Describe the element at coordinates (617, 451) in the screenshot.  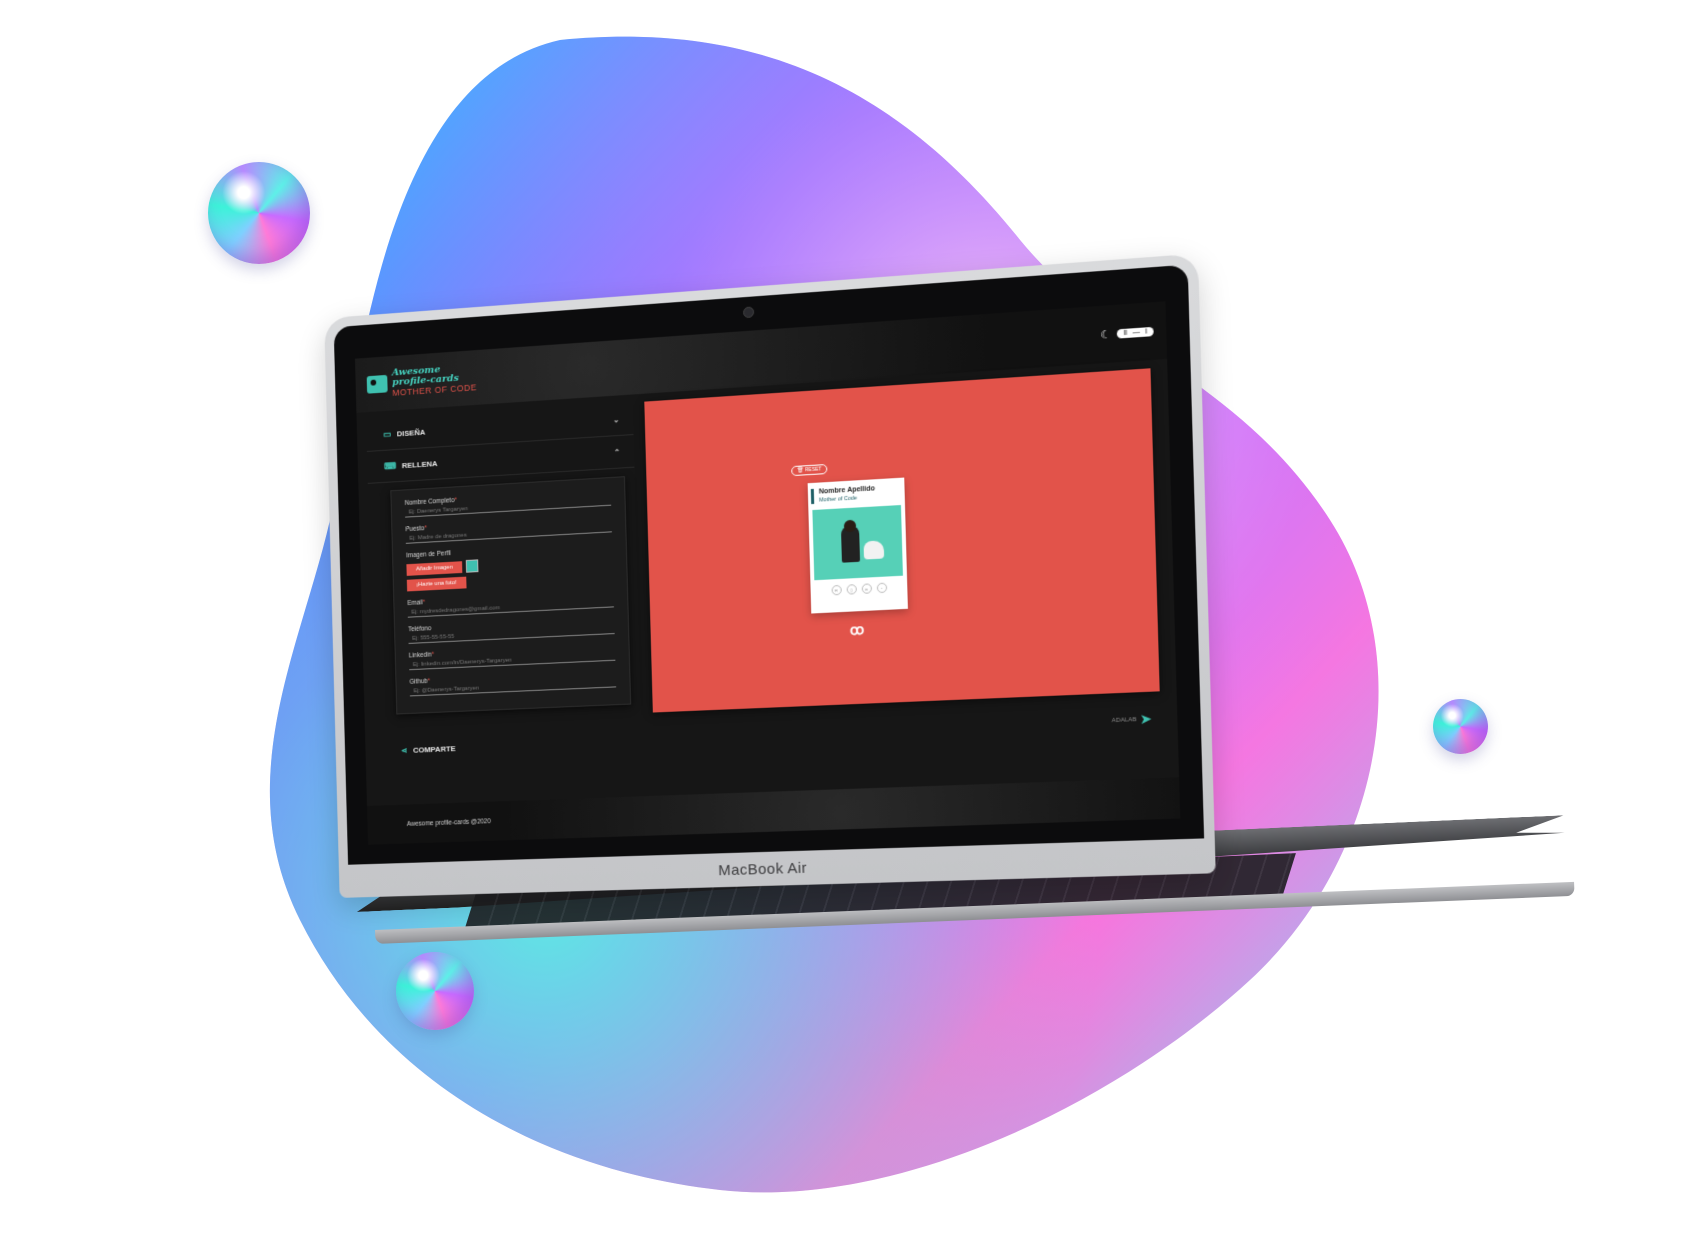
I see `chevron-up-icon: ⌃` at that location.